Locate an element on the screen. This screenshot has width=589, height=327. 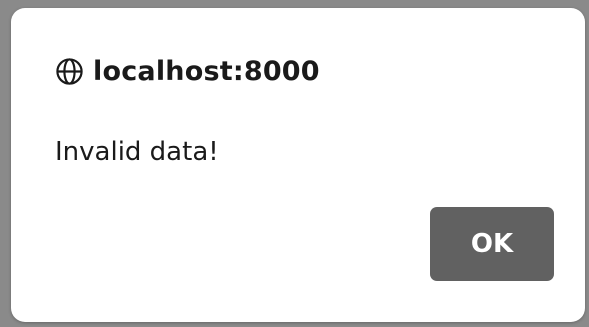
dialog-title: localhost:8000 is located at coordinates (206, 71).